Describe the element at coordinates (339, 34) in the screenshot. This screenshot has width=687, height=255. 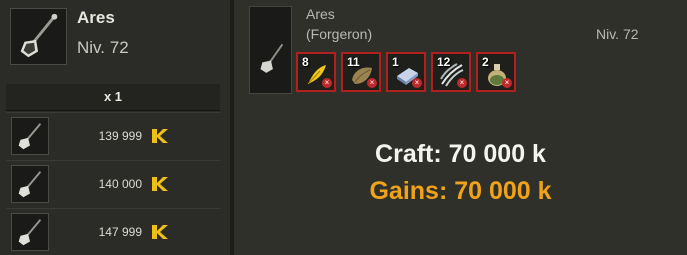
I see `recipe-profession: (Forgeron)` at that location.